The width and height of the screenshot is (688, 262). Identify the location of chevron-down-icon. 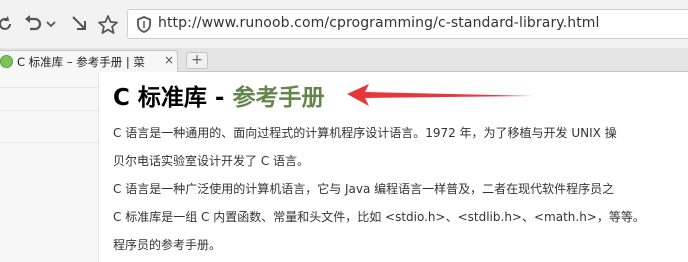
(51, 24).